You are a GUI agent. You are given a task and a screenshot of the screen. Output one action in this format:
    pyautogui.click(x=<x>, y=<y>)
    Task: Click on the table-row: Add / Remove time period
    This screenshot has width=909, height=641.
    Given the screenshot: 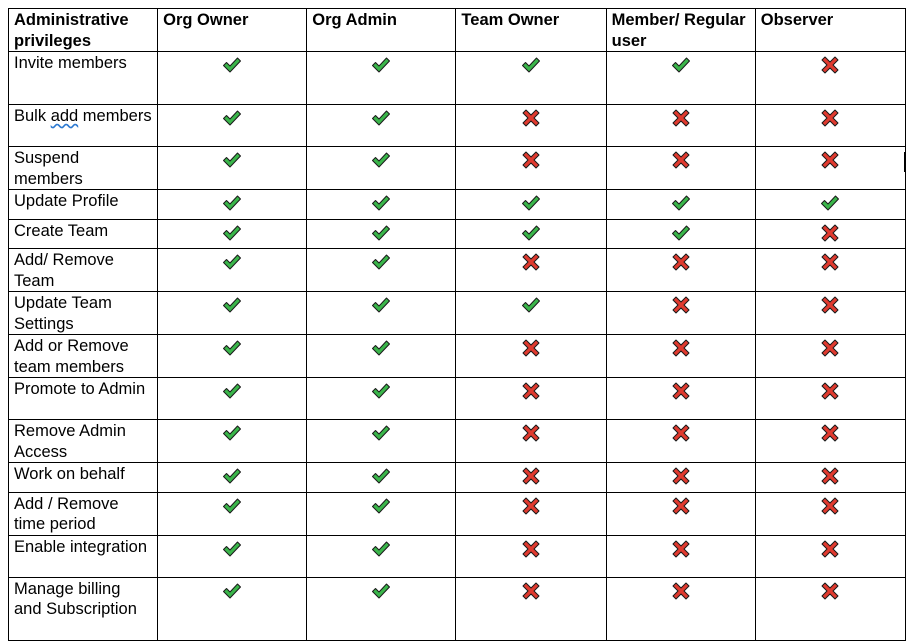 What is the action you would take?
    pyautogui.click(x=457, y=513)
    